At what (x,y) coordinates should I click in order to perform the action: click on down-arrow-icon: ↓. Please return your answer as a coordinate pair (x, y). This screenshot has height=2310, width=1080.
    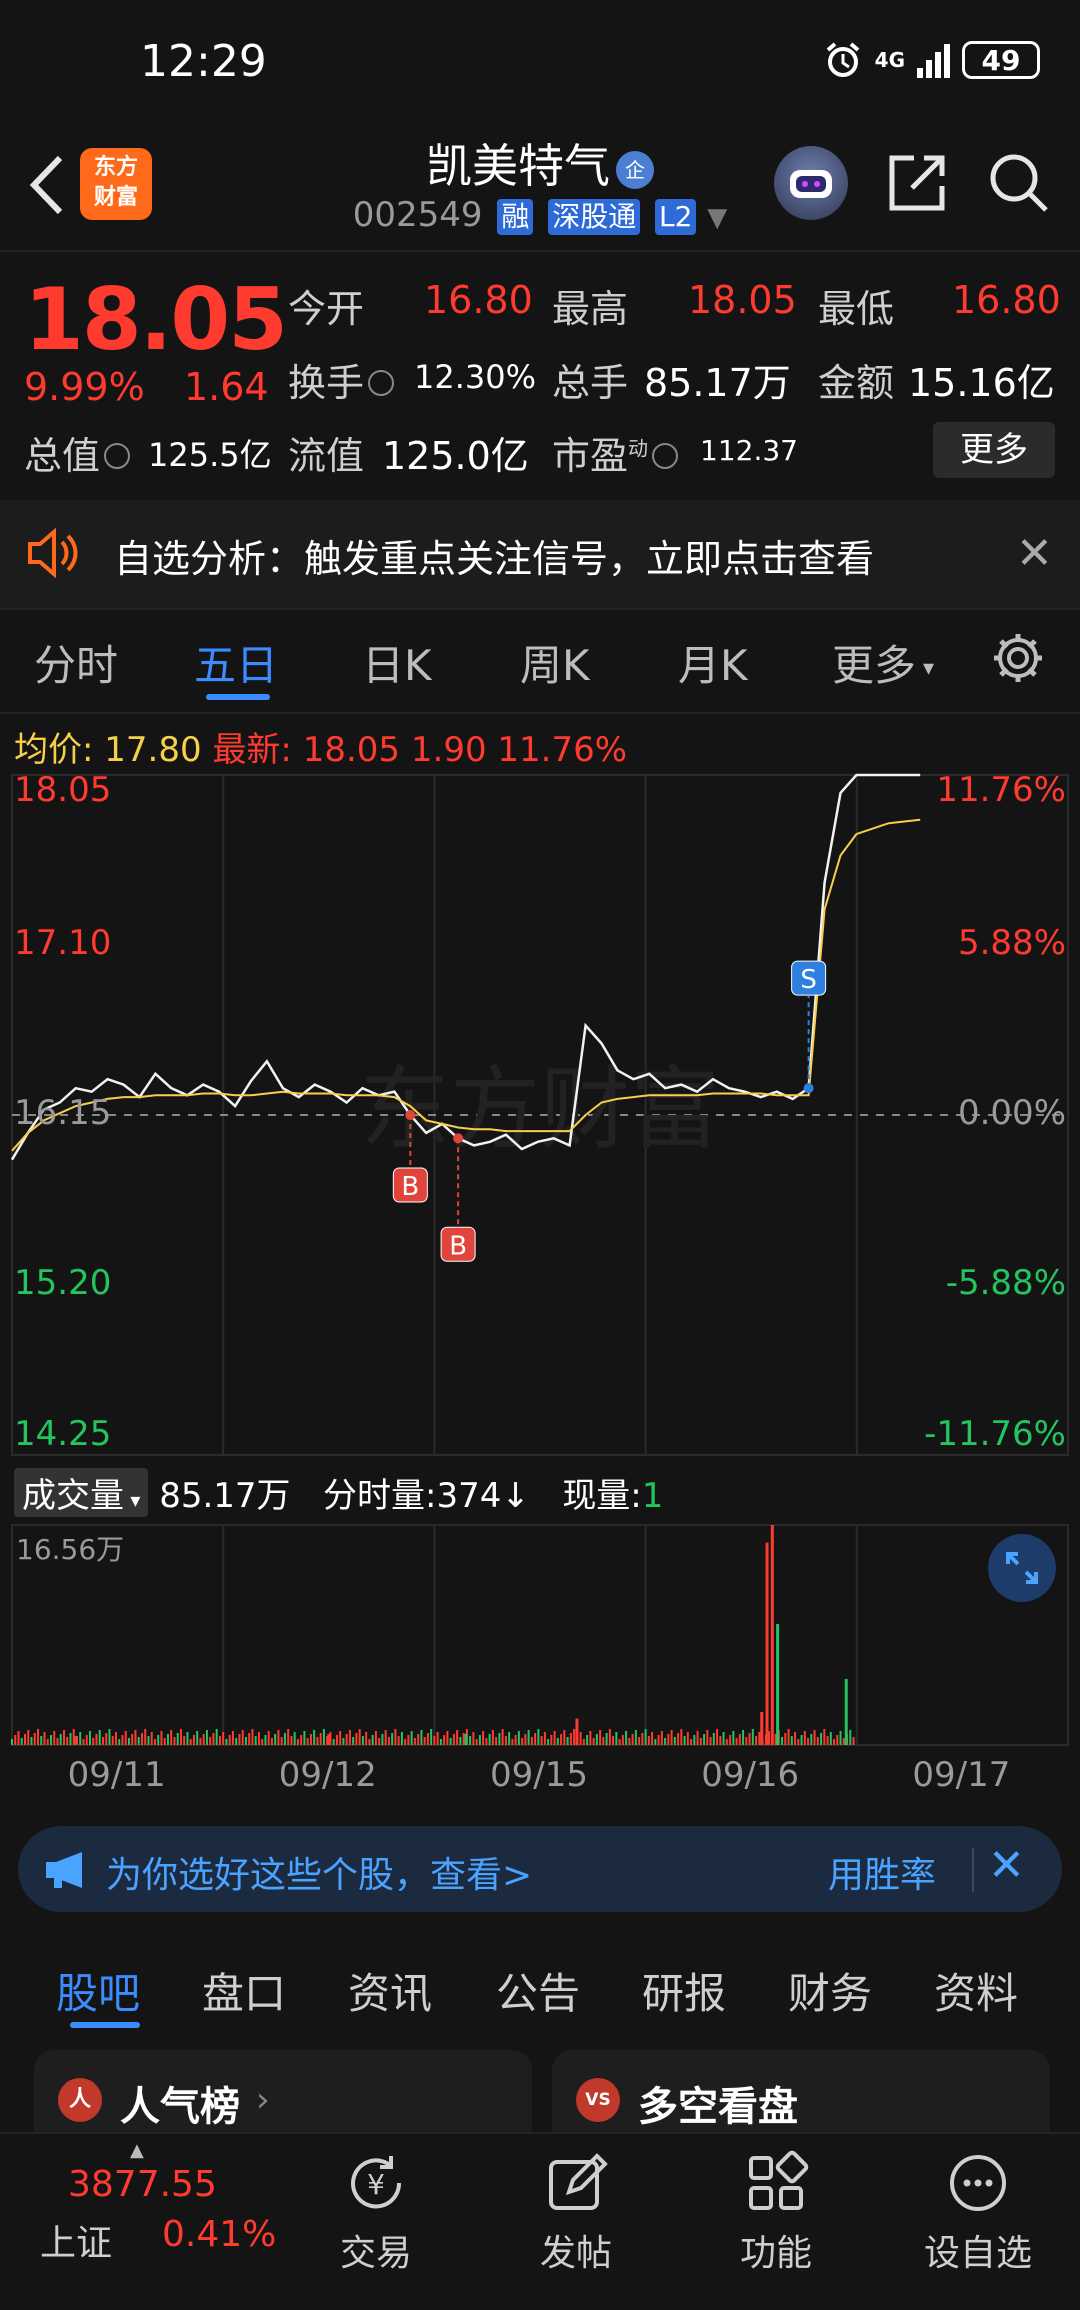
    Looking at the image, I should click on (515, 1496).